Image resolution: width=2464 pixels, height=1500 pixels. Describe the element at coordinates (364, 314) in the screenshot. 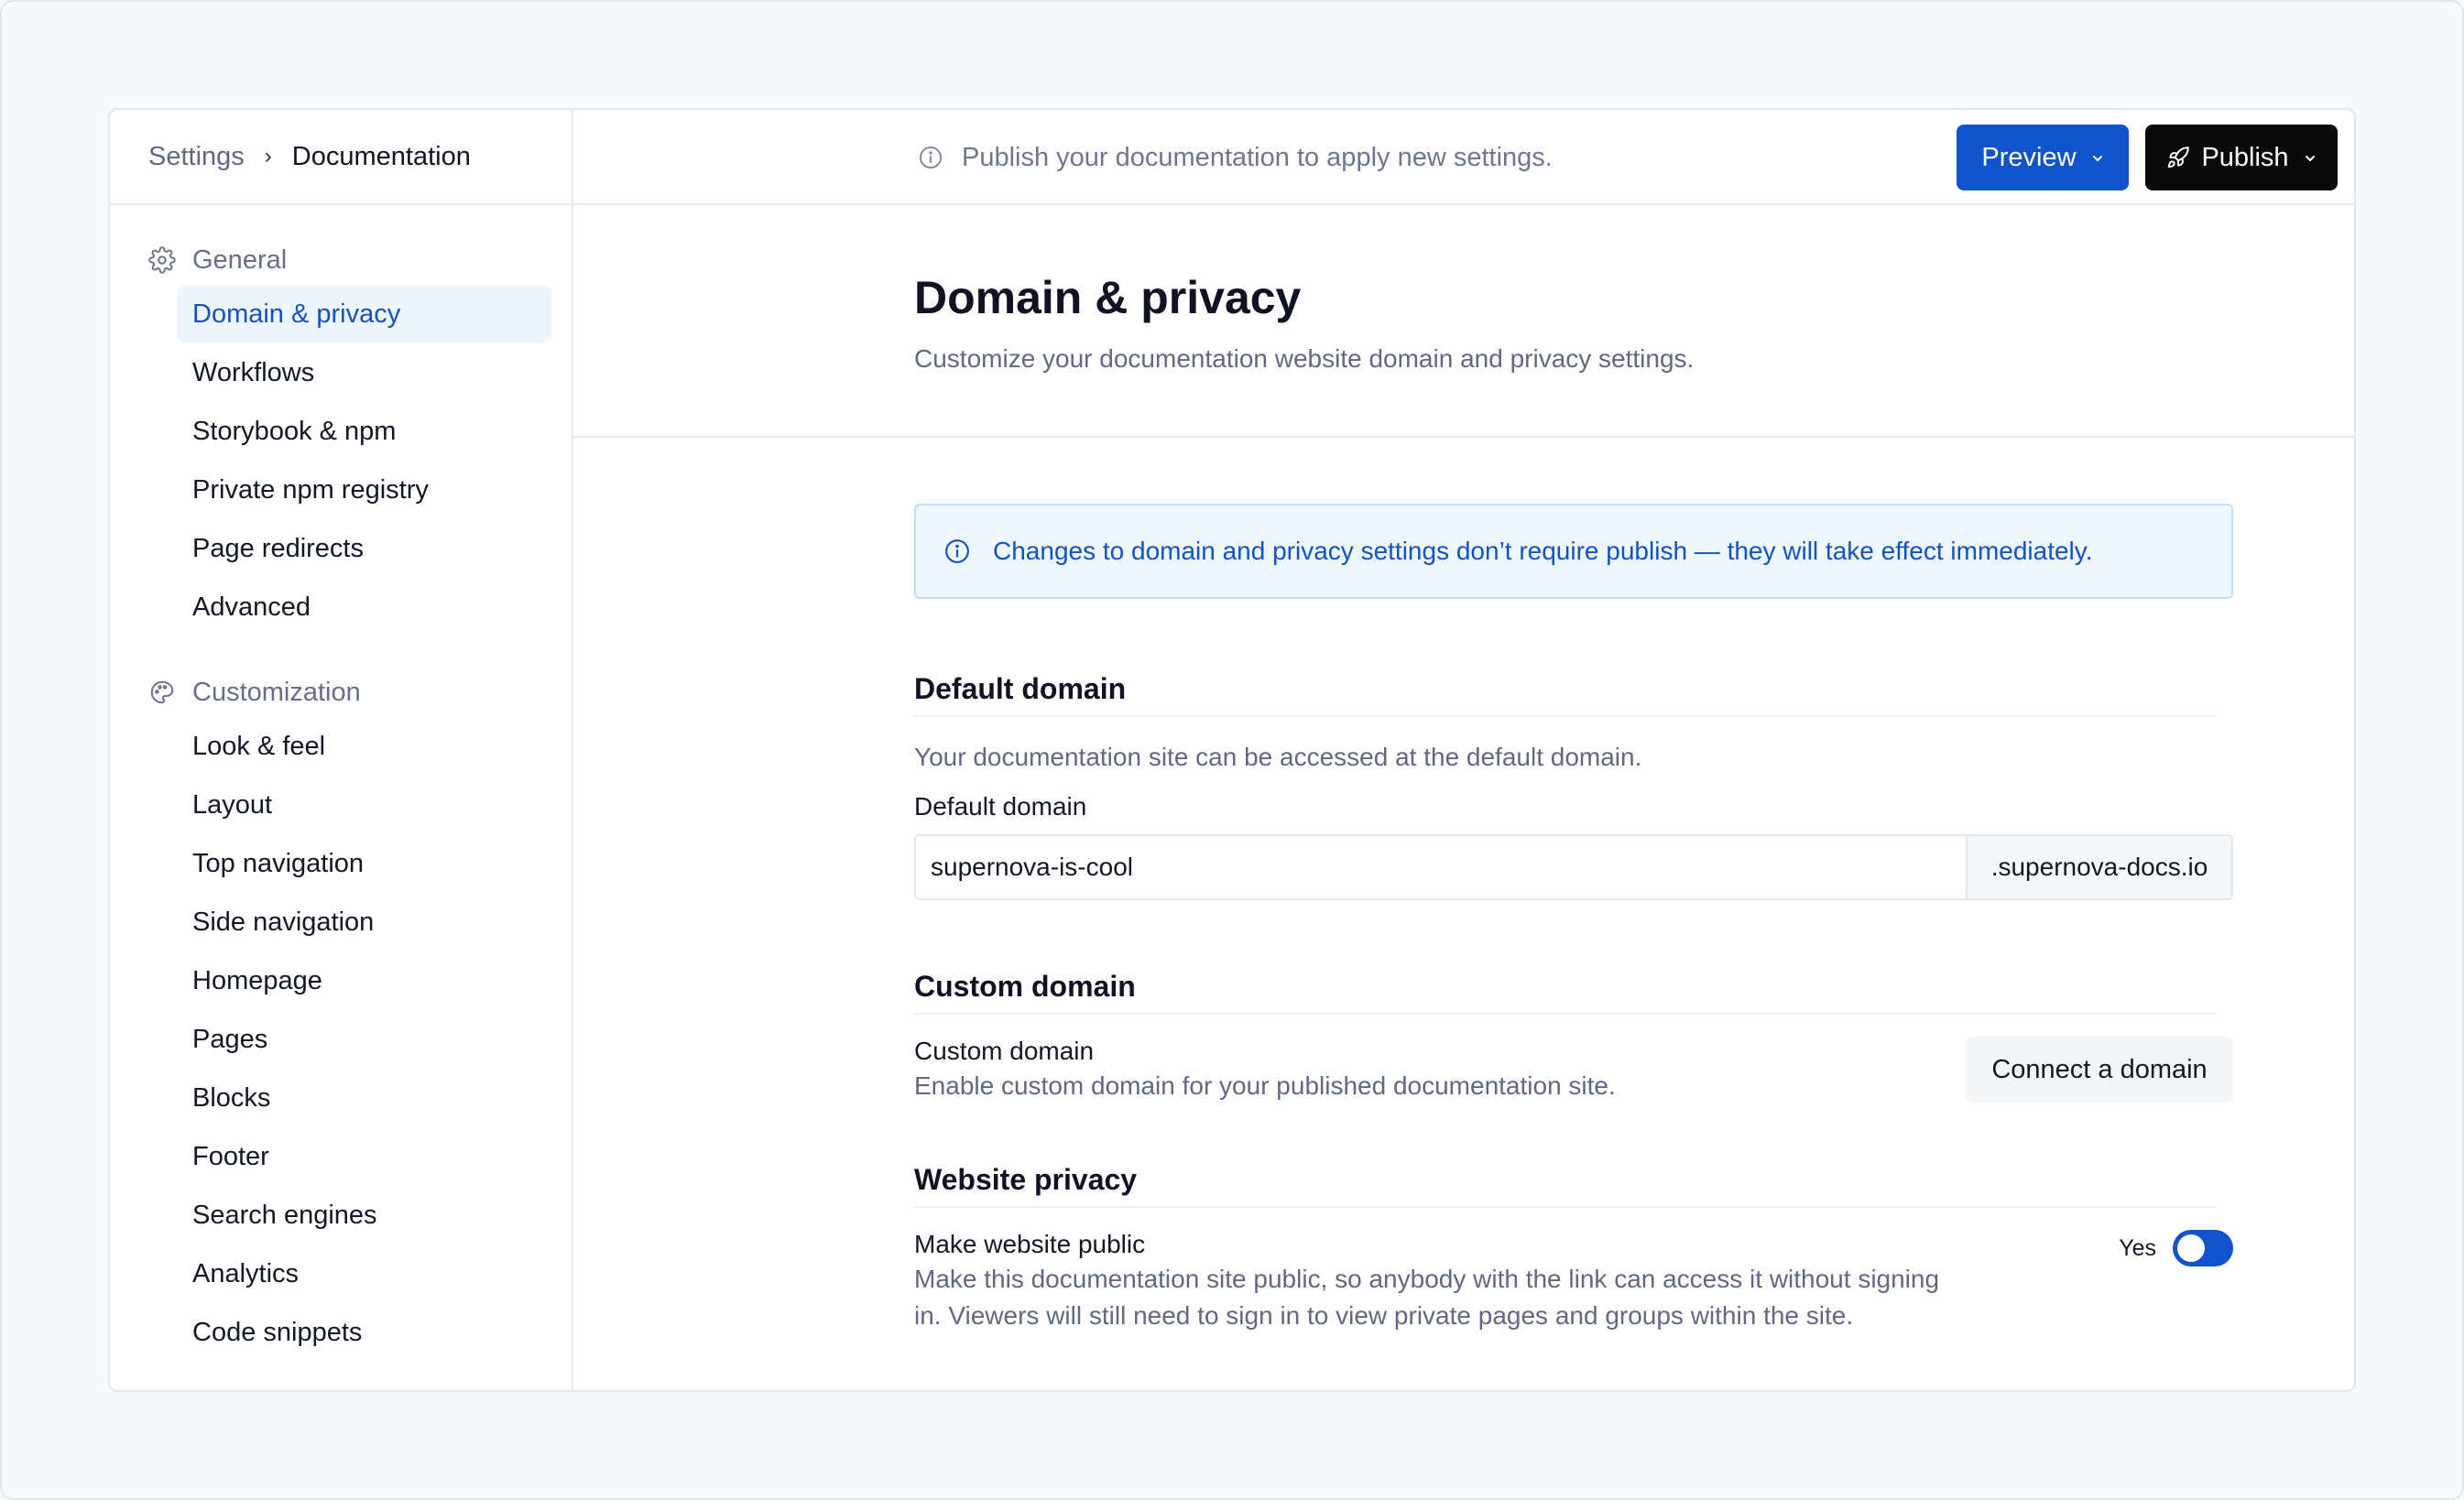

I see `sidebar-item-domain-privacy: Domain & privacy` at that location.